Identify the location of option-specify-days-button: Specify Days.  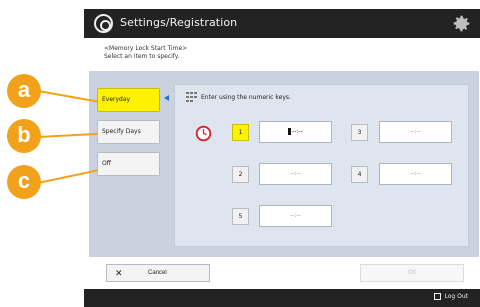
(128, 132).